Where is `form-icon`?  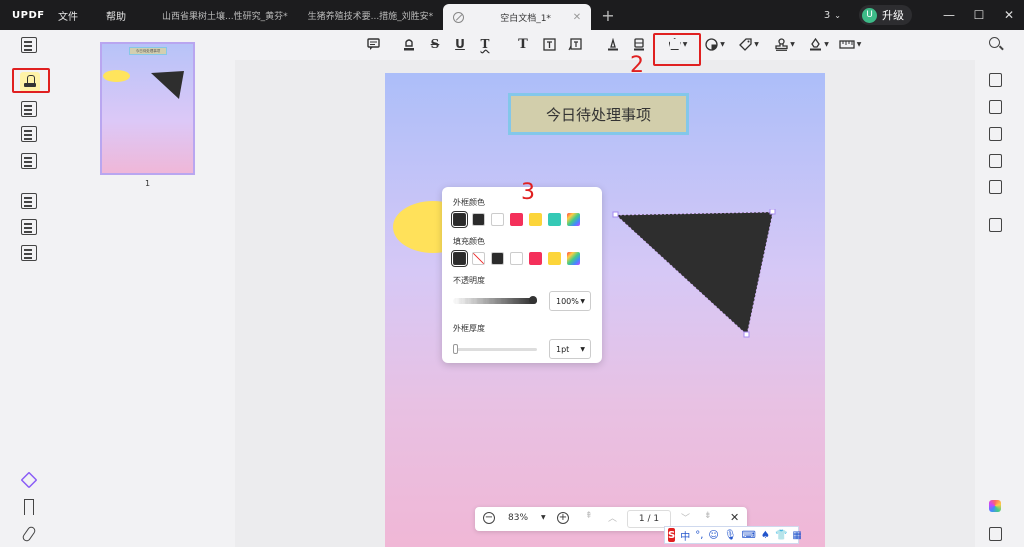
form-icon is located at coordinates (29, 161).